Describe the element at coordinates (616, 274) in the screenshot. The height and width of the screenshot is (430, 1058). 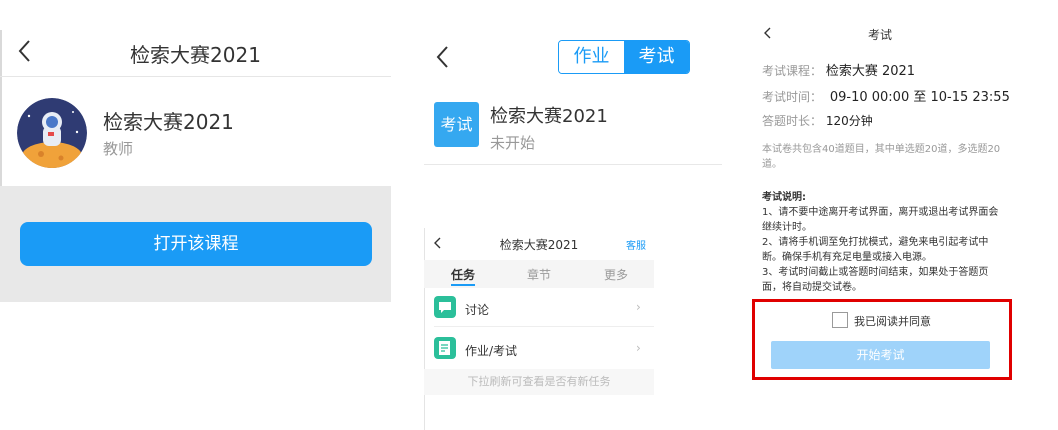
I see `tab-more: 更多` at that location.